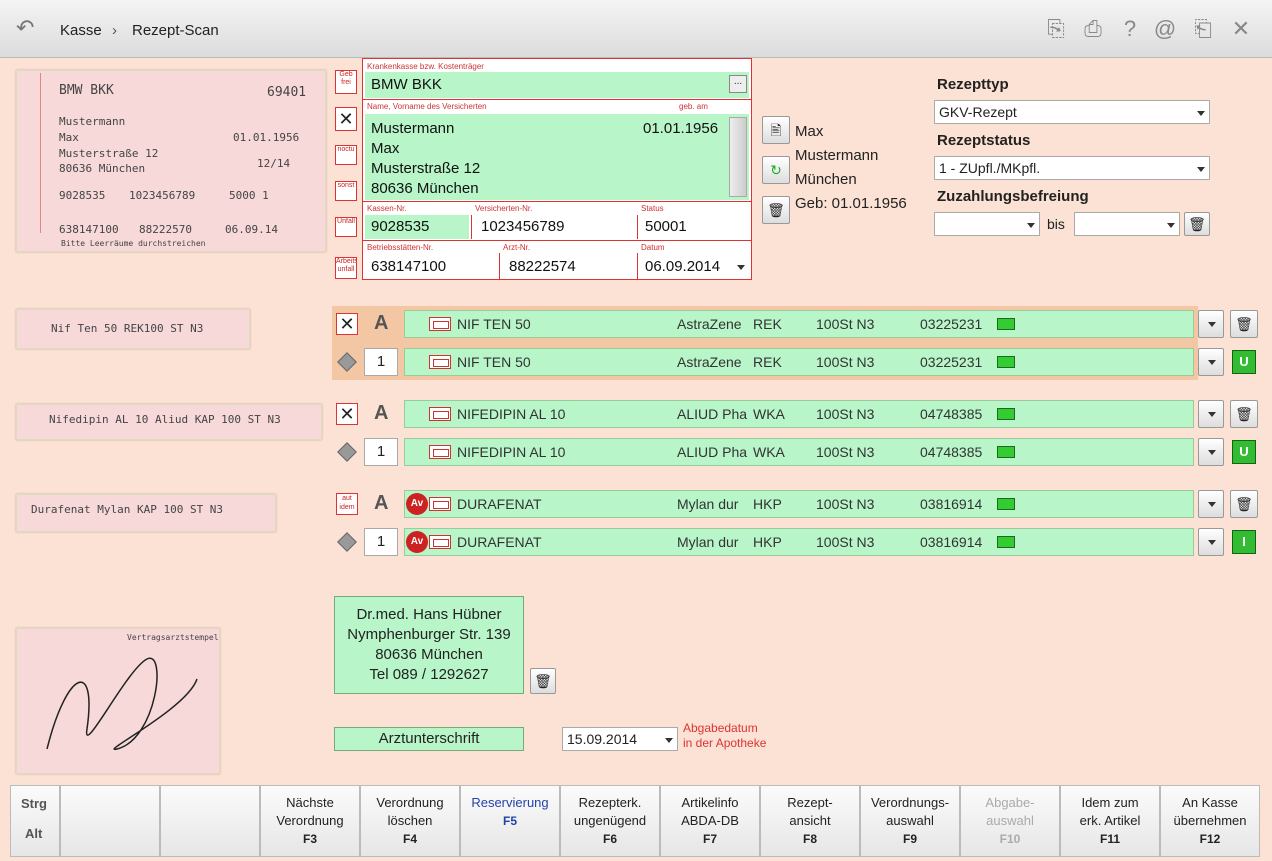  I want to click on label-sonst: sonst, so click(346, 191).